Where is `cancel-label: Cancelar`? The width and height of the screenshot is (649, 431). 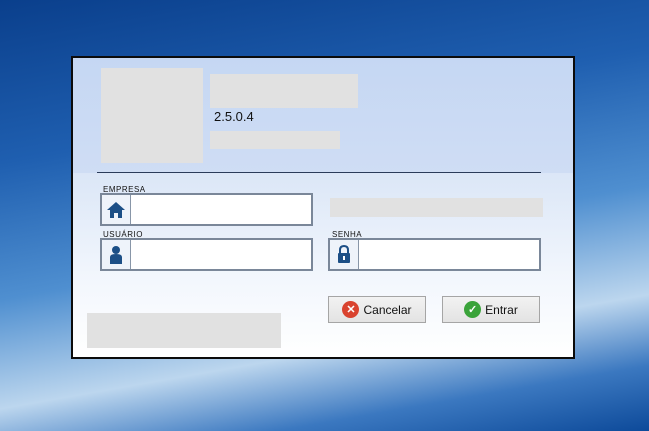 cancel-label: Cancelar is located at coordinates (387, 309).